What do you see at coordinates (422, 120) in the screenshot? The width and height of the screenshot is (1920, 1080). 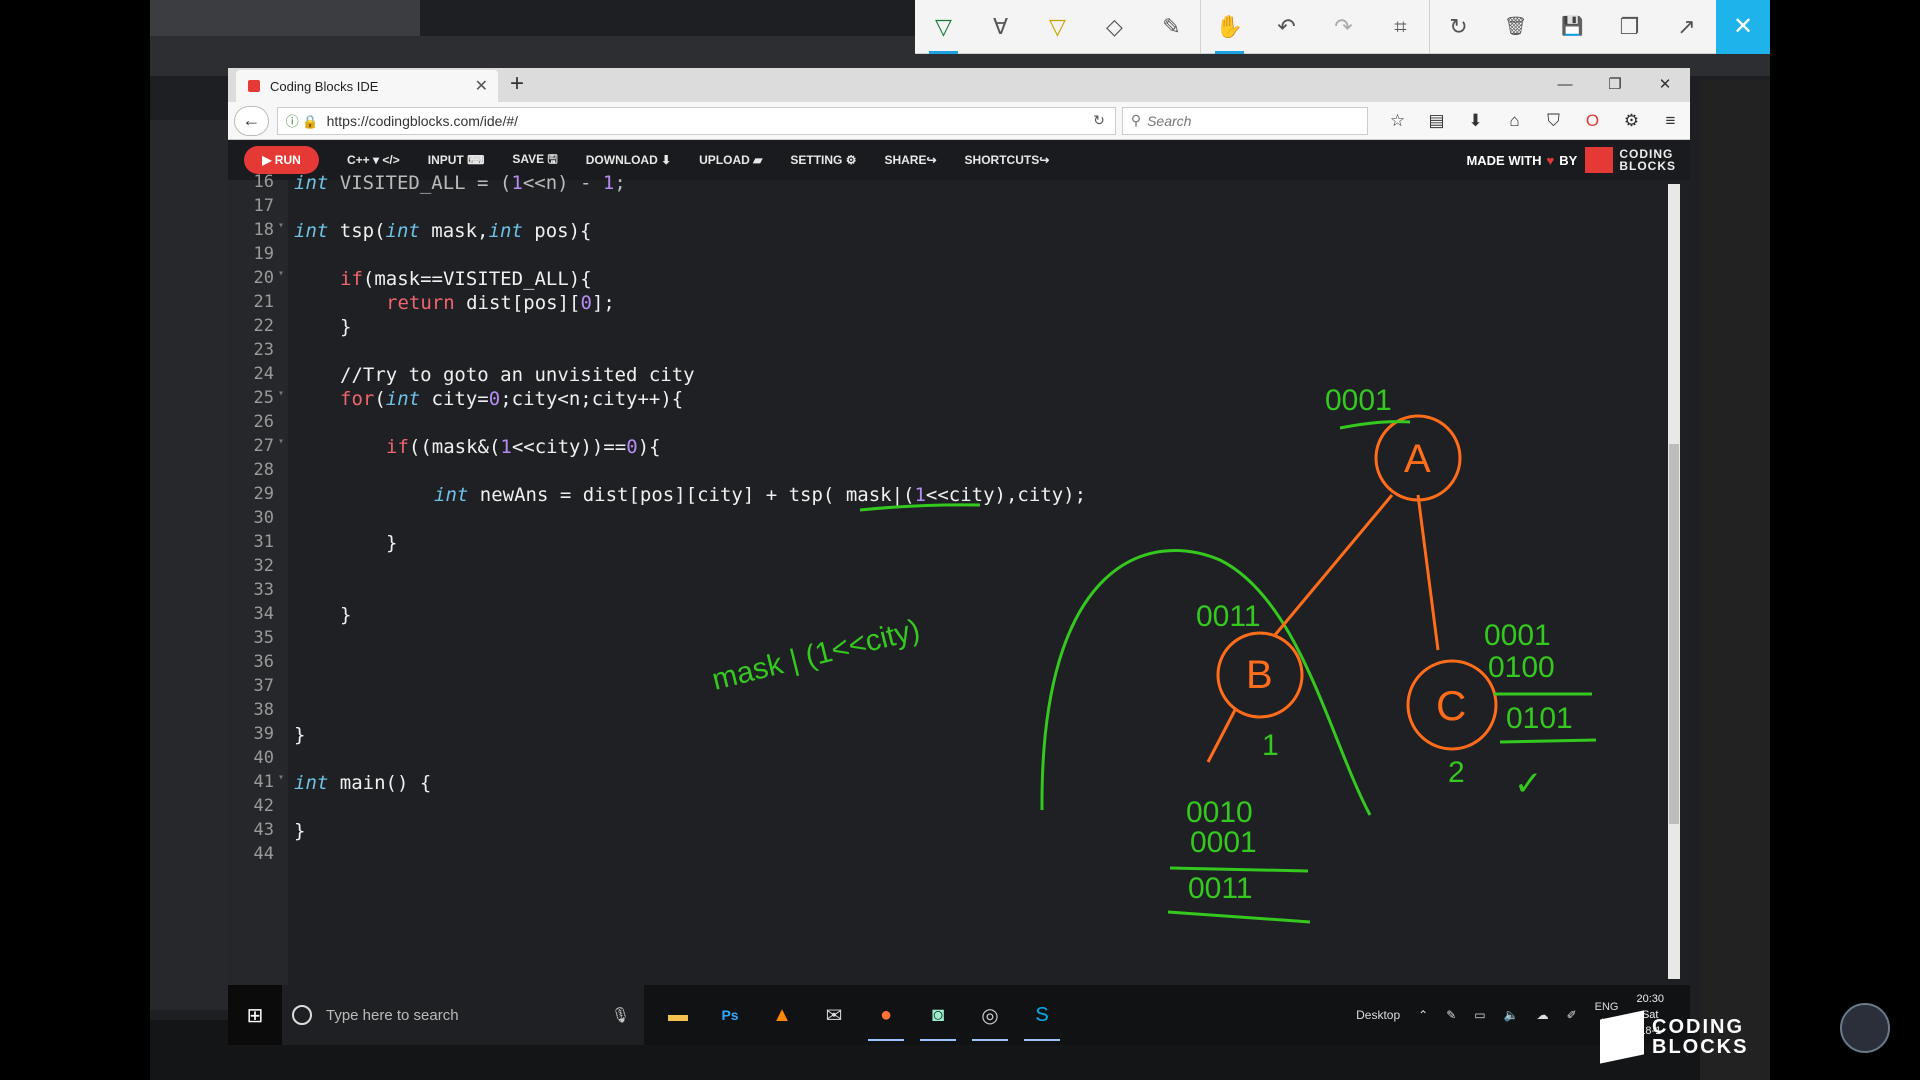 I see `url-text: https://codingblocks.com/ide/#/` at bounding box center [422, 120].